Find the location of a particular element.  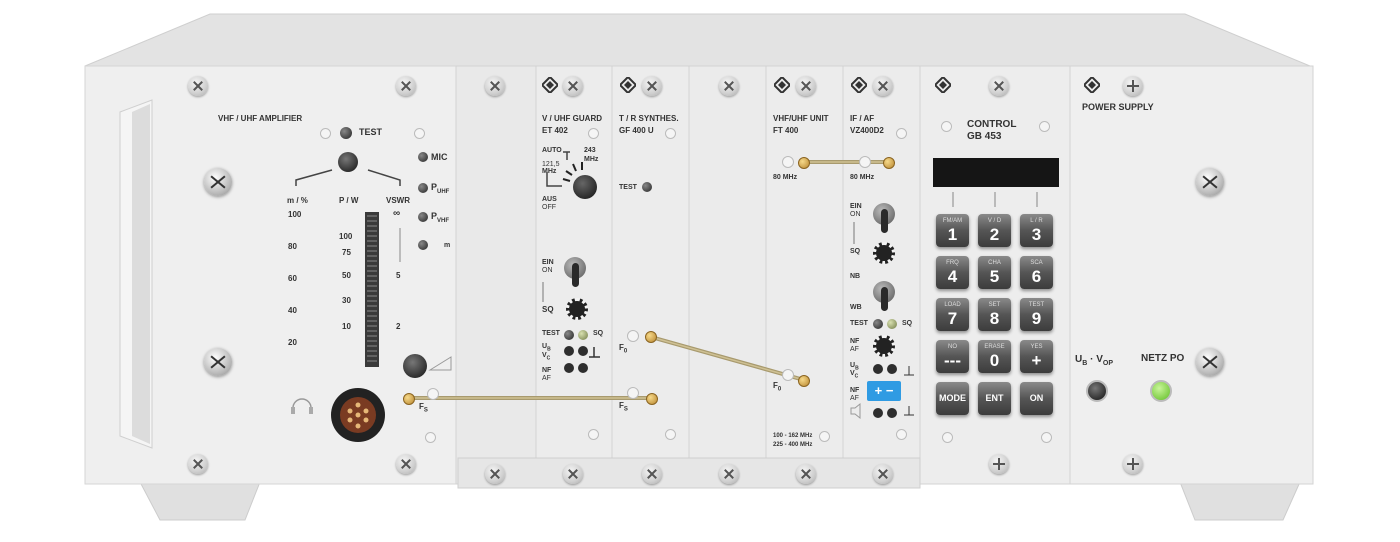

ub-socket is located at coordinates (569, 351).